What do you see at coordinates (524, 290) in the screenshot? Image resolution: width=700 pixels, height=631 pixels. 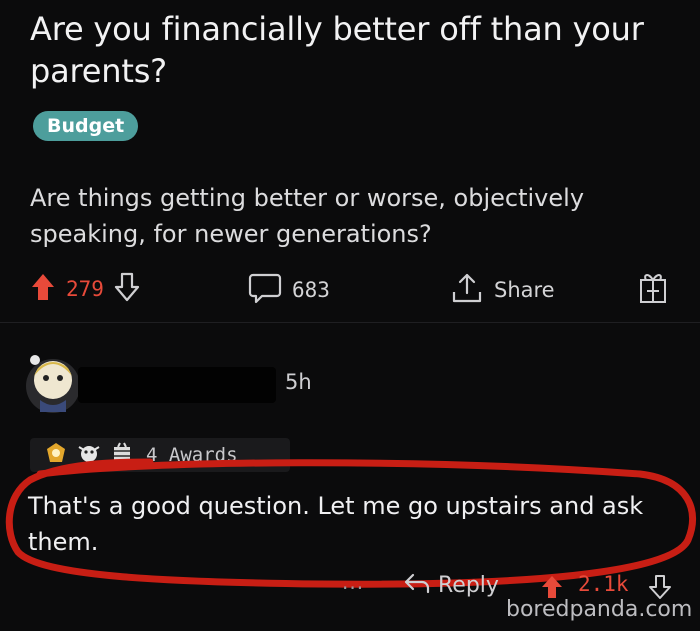 I see `share-label: Share` at bounding box center [524, 290].